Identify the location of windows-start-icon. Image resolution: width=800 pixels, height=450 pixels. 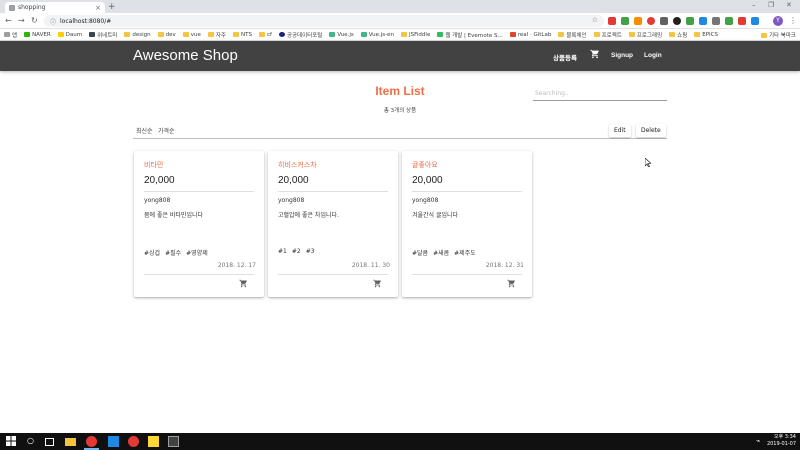
(11, 441).